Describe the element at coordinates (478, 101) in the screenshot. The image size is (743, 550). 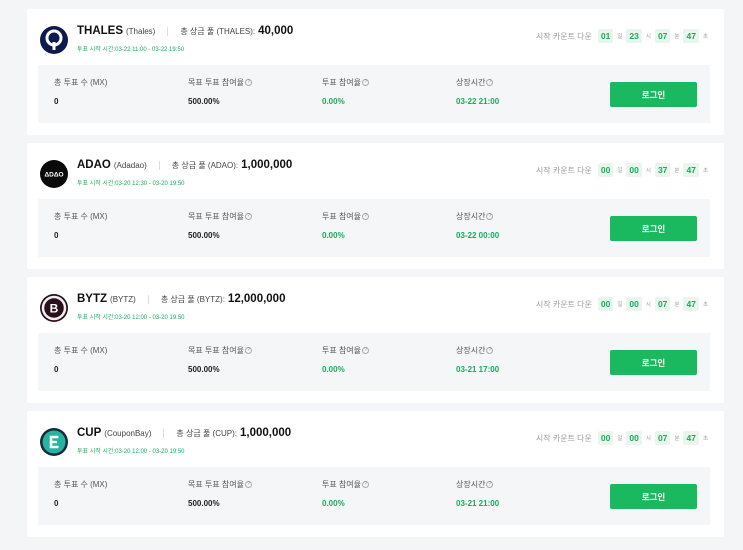
I see `listing-time-value: 03-22 21:00` at that location.